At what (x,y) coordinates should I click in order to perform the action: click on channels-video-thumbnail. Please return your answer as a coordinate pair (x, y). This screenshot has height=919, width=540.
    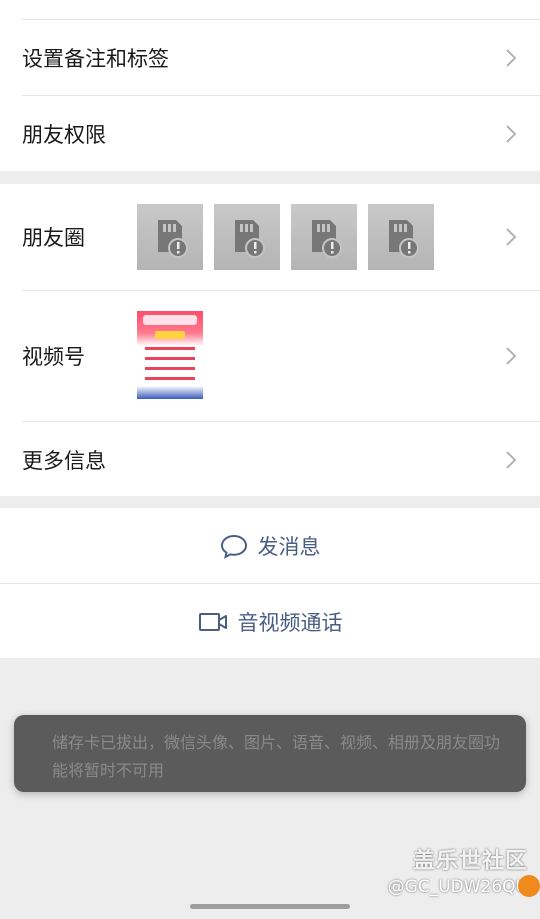
    Looking at the image, I should click on (170, 355).